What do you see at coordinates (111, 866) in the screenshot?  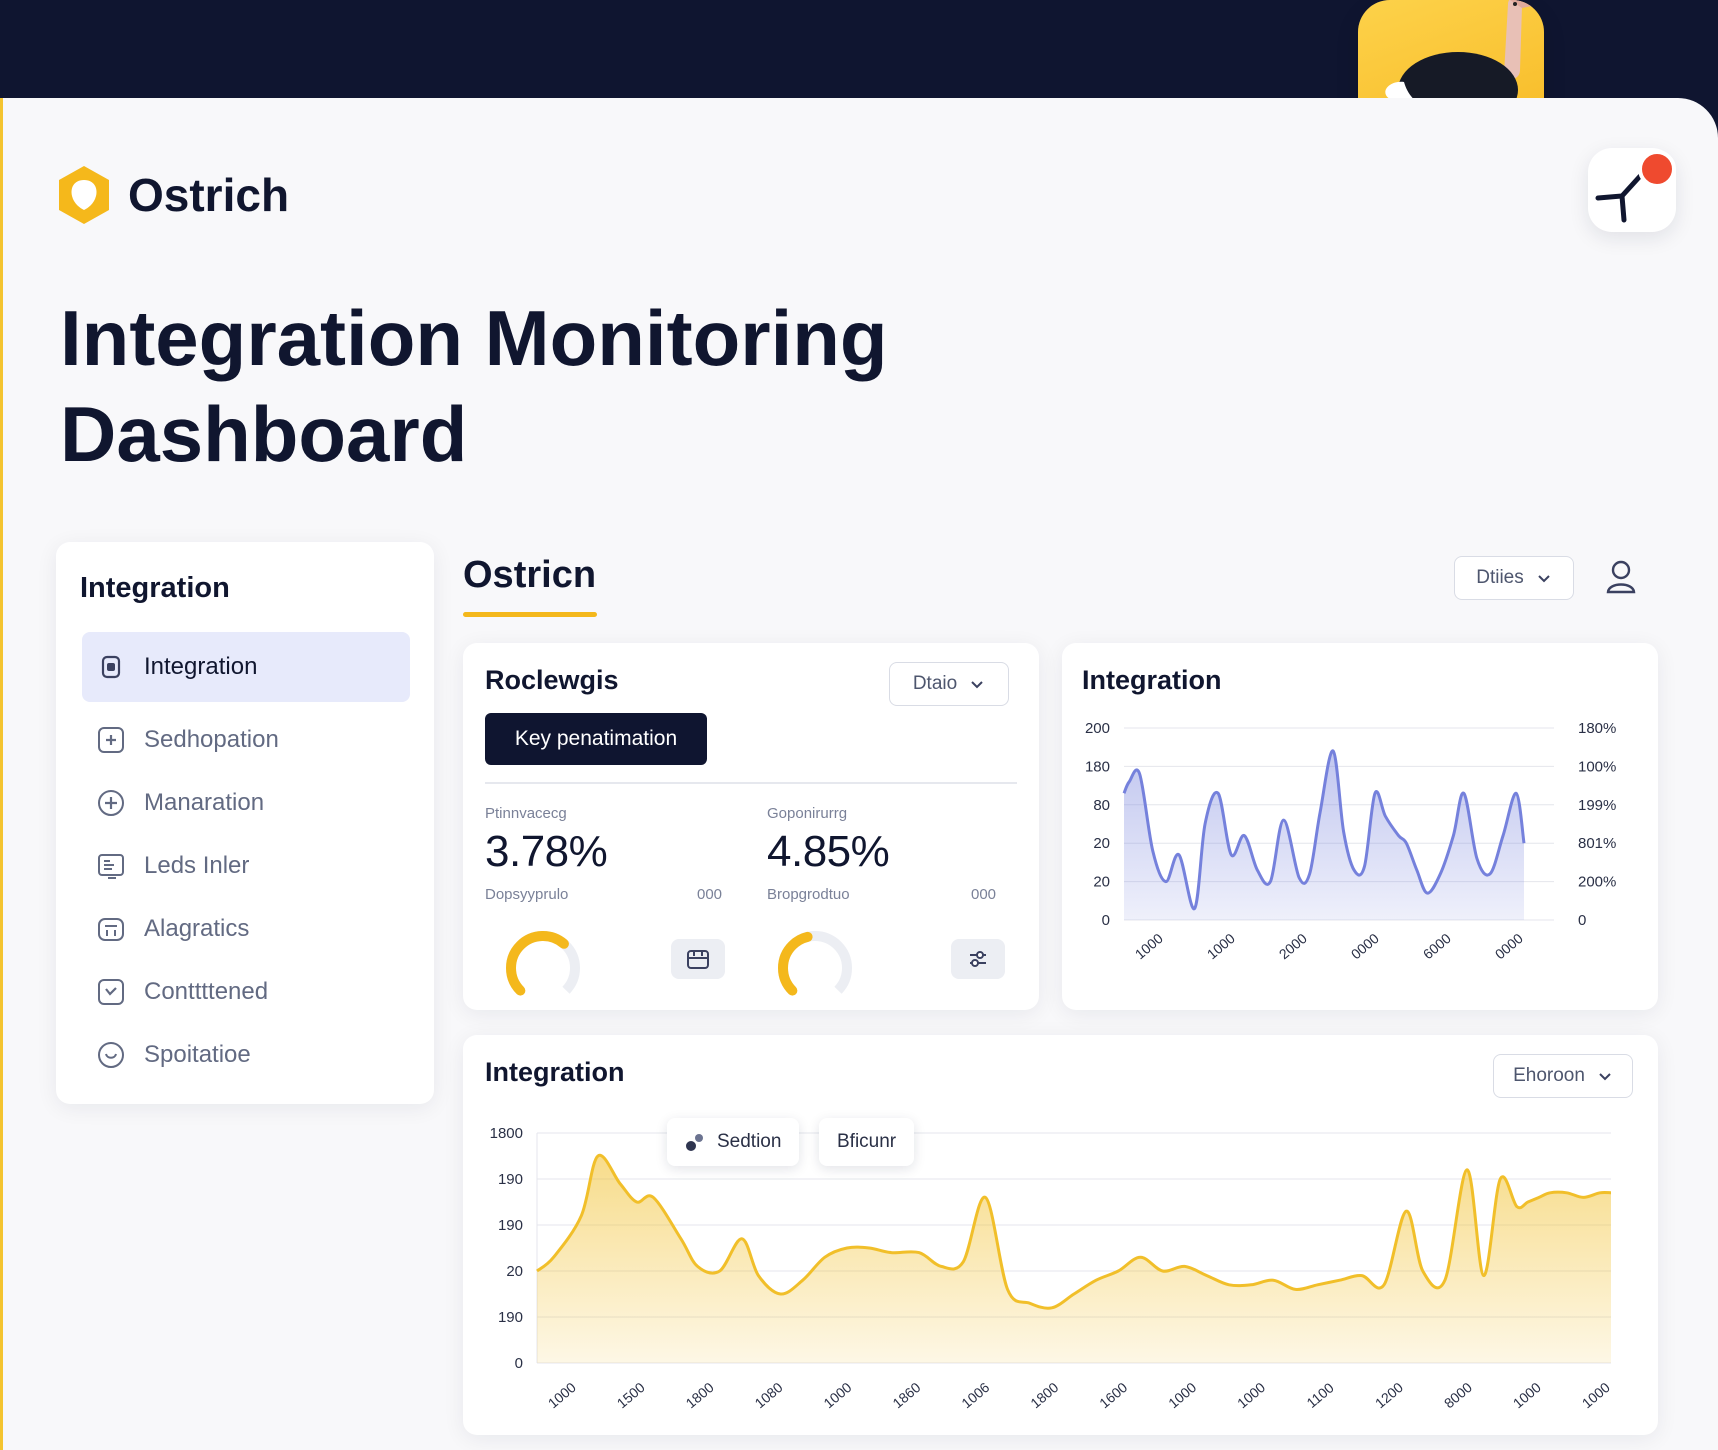 I see `report-icon` at bounding box center [111, 866].